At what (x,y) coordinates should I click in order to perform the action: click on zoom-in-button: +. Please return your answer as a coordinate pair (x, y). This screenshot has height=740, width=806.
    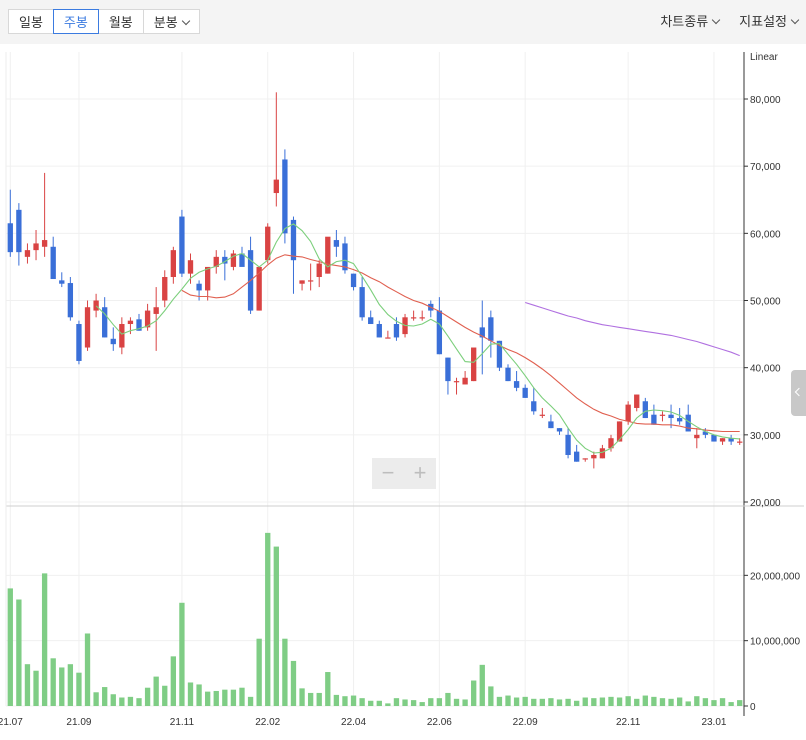
    Looking at the image, I should click on (420, 473).